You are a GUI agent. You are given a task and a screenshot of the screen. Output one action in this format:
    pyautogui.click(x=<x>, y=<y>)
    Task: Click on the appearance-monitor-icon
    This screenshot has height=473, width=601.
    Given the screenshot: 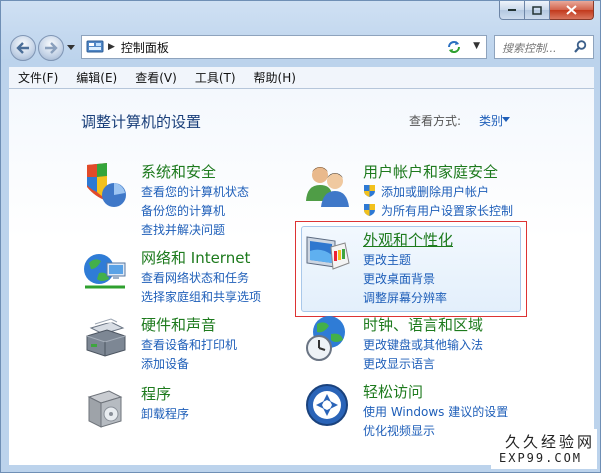 What is the action you would take?
    pyautogui.click(x=327, y=253)
    